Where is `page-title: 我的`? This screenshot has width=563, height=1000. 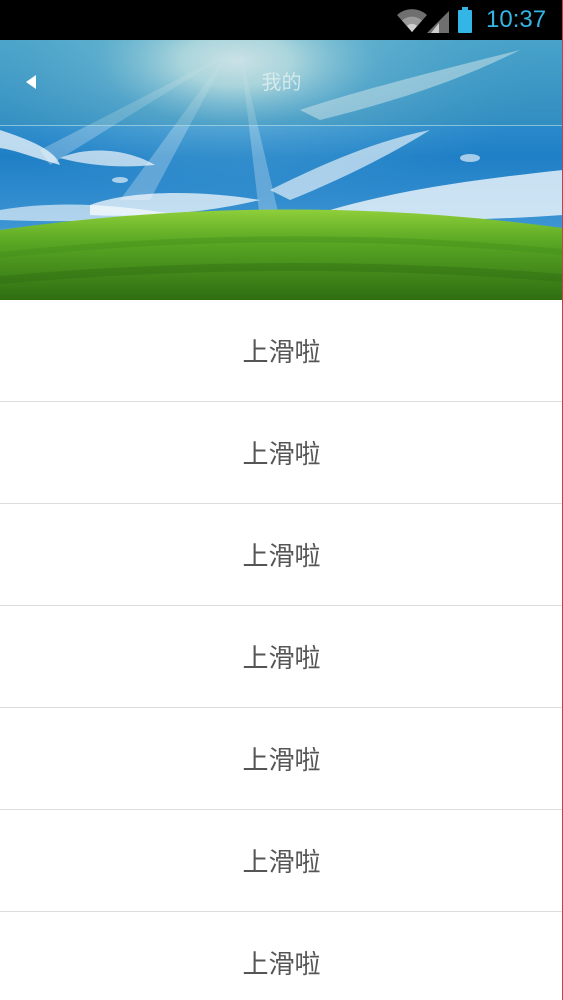 page-title: 我的 is located at coordinates (281, 82).